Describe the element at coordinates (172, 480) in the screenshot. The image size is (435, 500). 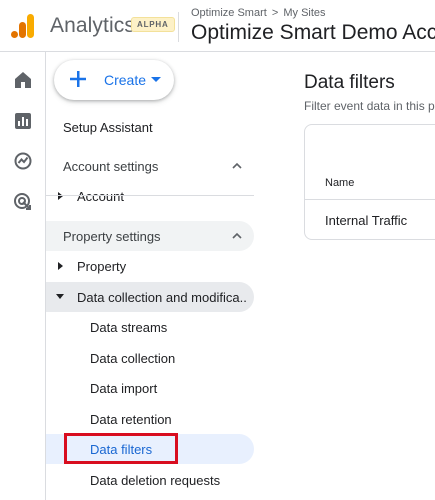
I see `sidebar-item-data-deletion-requests: Data deletion requests` at that location.